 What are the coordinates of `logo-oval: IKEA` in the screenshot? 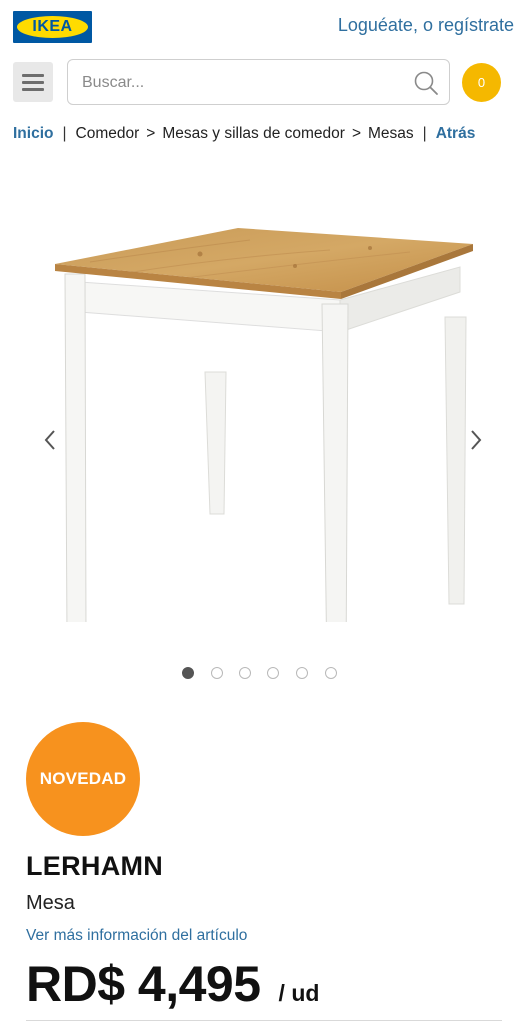 It's located at (52, 27).